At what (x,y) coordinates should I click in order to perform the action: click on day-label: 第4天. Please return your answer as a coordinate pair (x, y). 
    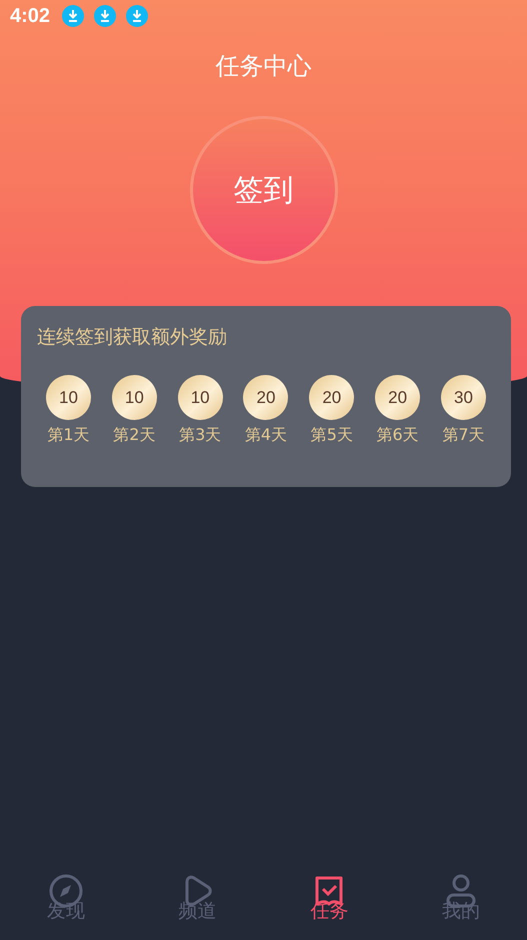
    Looking at the image, I should click on (266, 435).